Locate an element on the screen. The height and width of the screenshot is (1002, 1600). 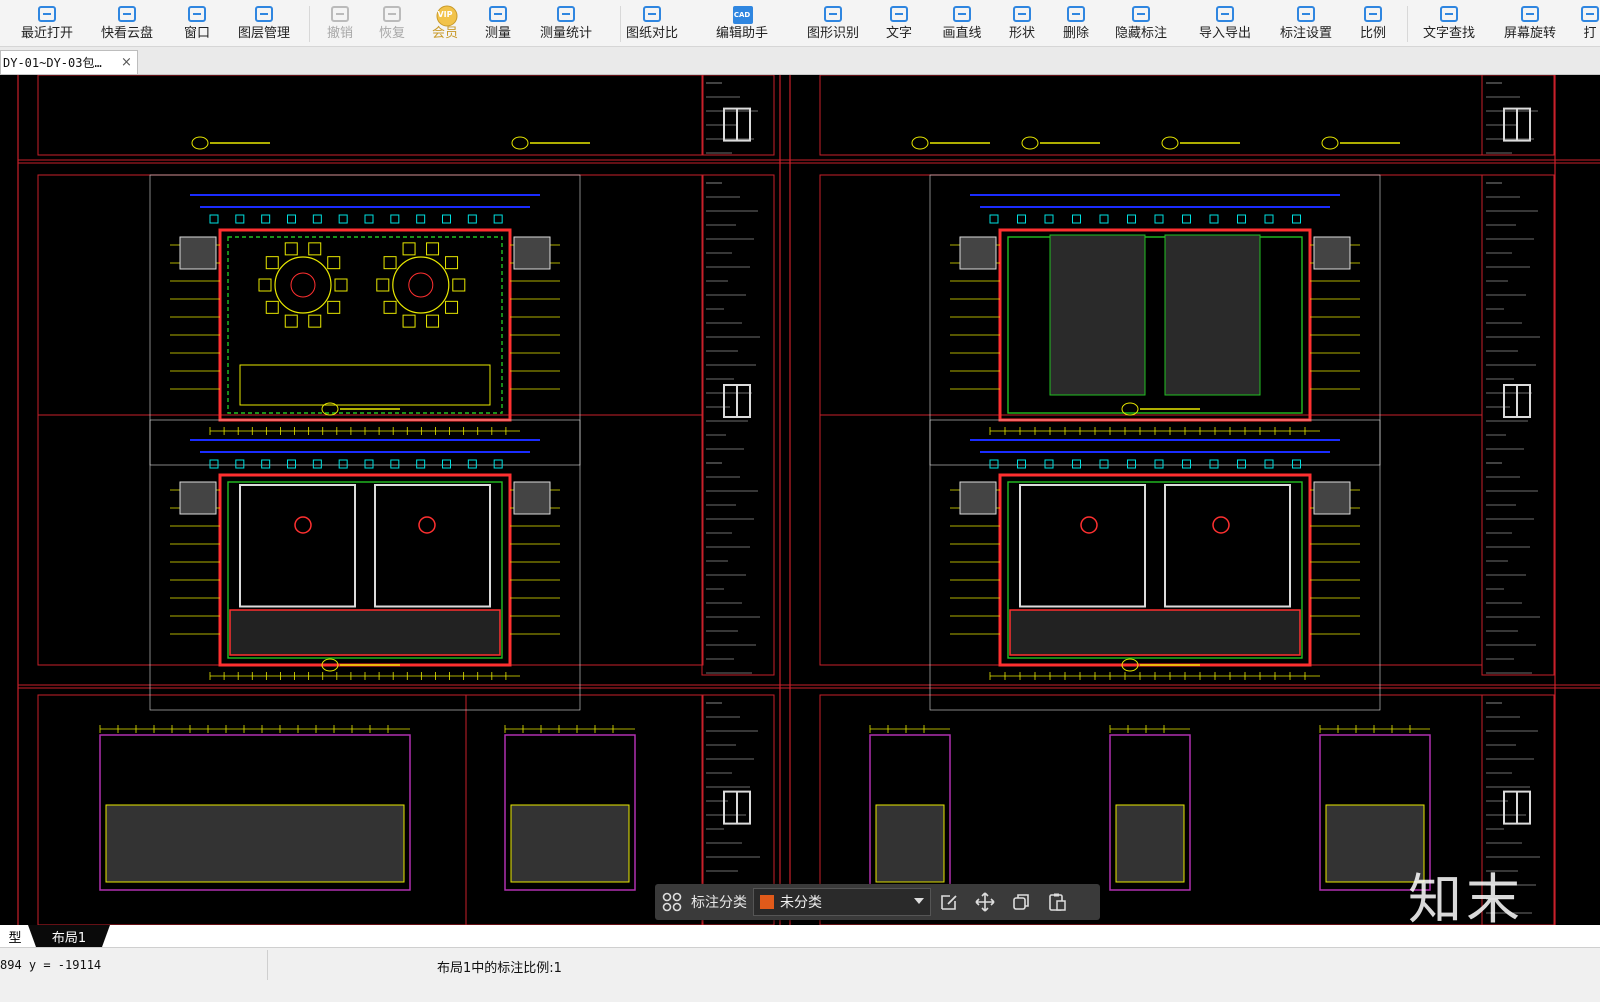
vip-badge-icon: VIP is located at coordinates (446, 16).